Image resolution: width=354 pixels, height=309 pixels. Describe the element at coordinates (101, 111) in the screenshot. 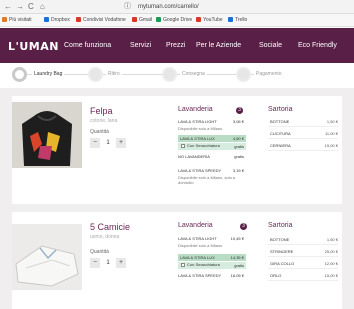

I see `item-name: Felpa` at that location.